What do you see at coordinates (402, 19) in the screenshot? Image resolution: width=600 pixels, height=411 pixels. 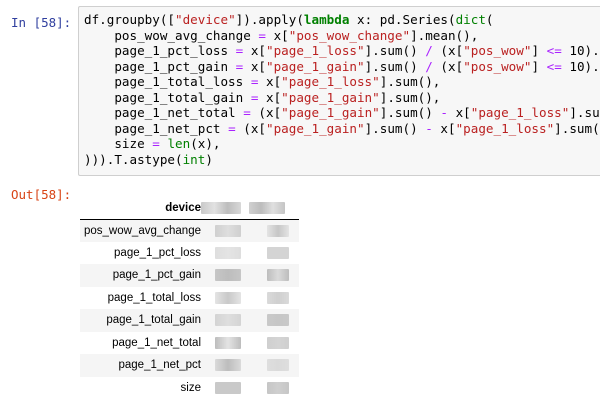 I see `code-token: x: pd.Series(` at bounding box center [402, 19].